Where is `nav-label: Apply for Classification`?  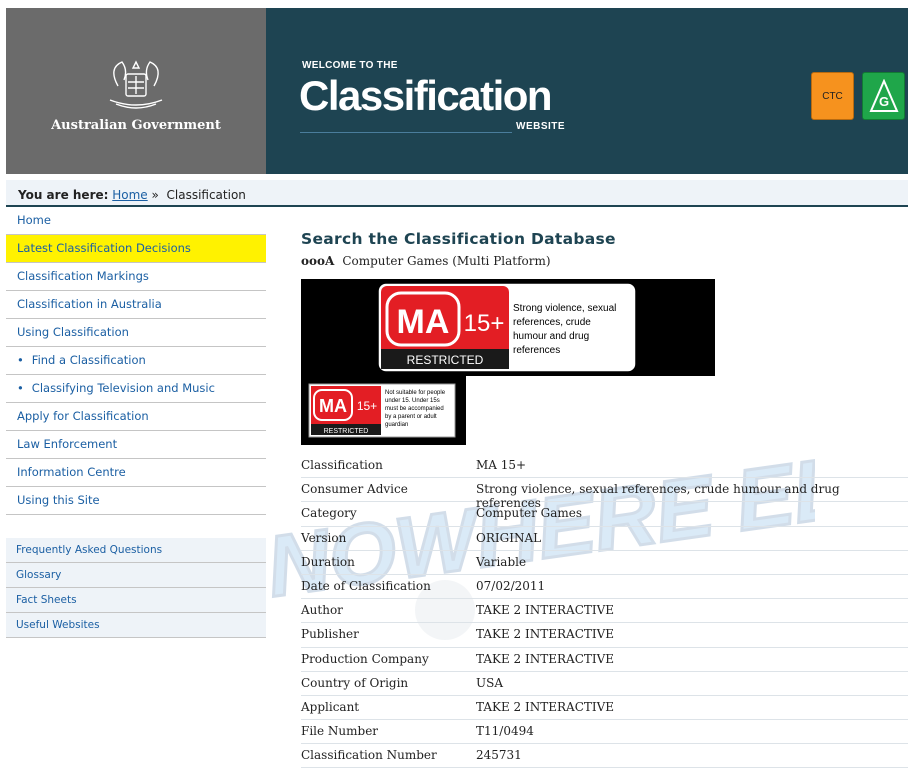 nav-label: Apply for Classification is located at coordinates (83, 416).